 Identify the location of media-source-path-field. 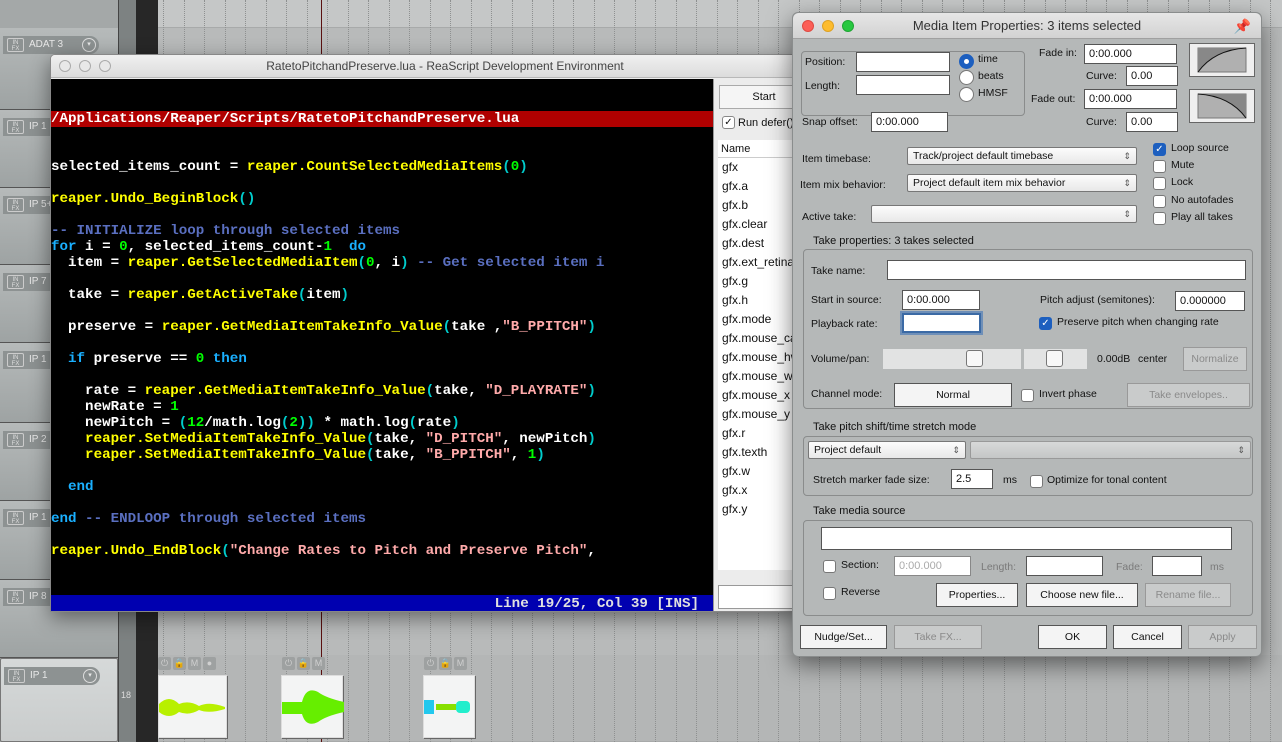
(1026, 538).